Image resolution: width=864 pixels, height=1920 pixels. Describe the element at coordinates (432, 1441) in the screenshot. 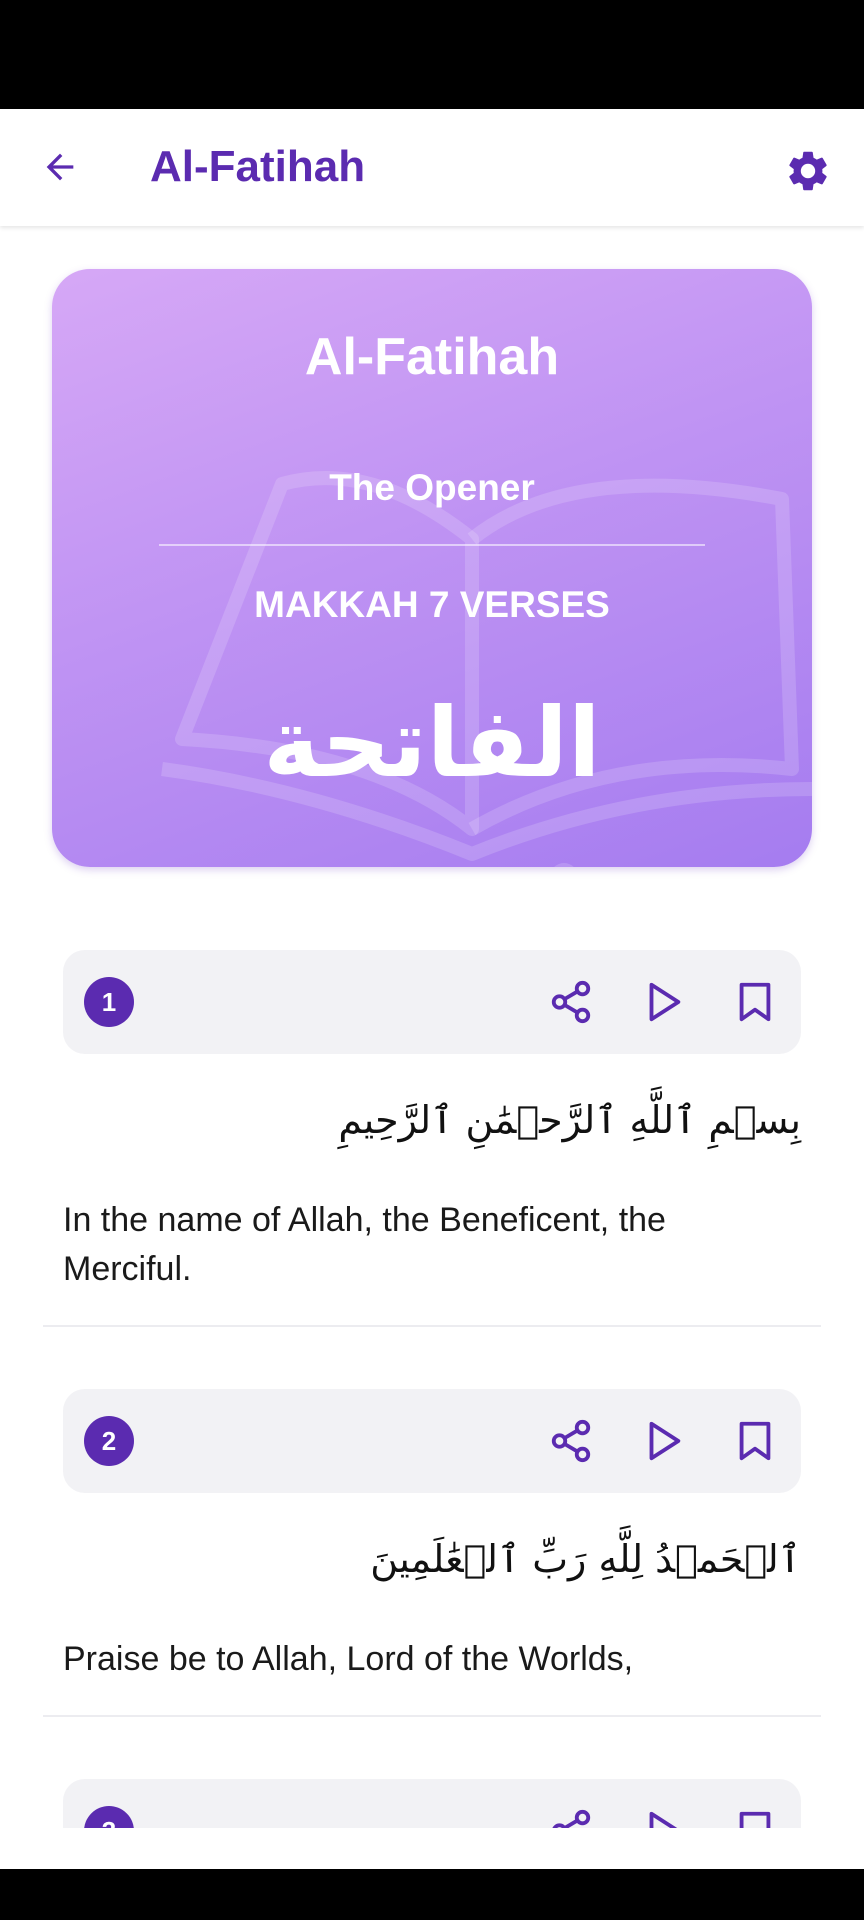

I see `verse-toolbar: 2` at that location.